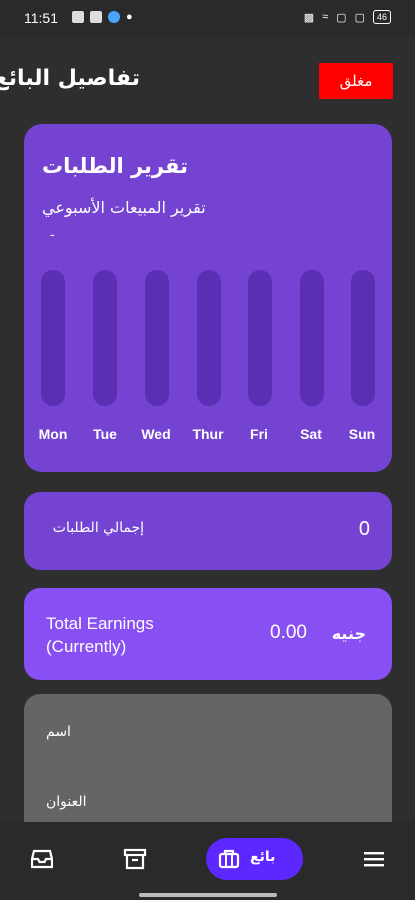 The image size is (415, 900). I want to click on messenger-notification-icon, so click(114, 17).